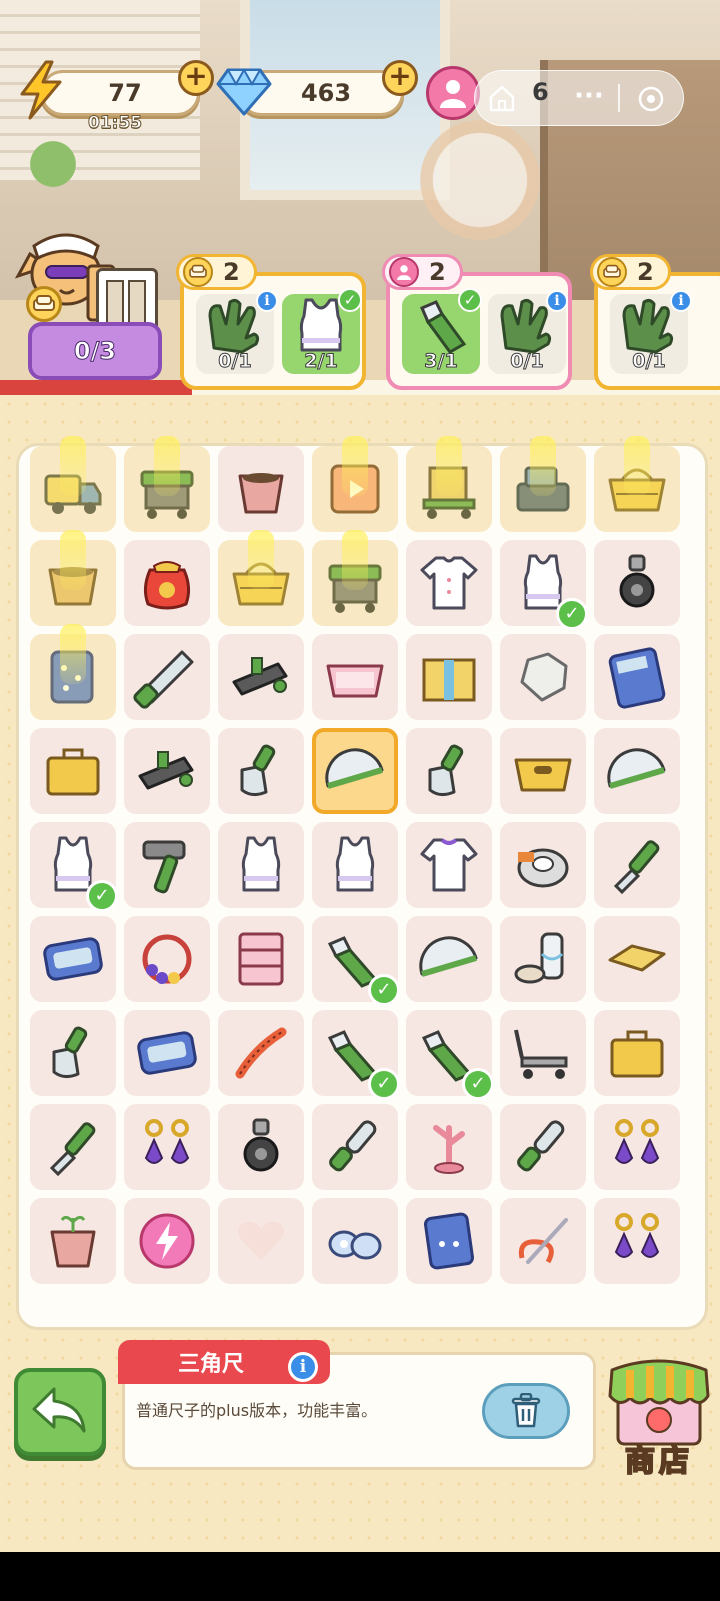 The height and width of the screenshot is (1601, 720). What do you see at coordinates (355, 1241) in the screenshot?
I see `washers-icon` at bounding box center [355, 1241].